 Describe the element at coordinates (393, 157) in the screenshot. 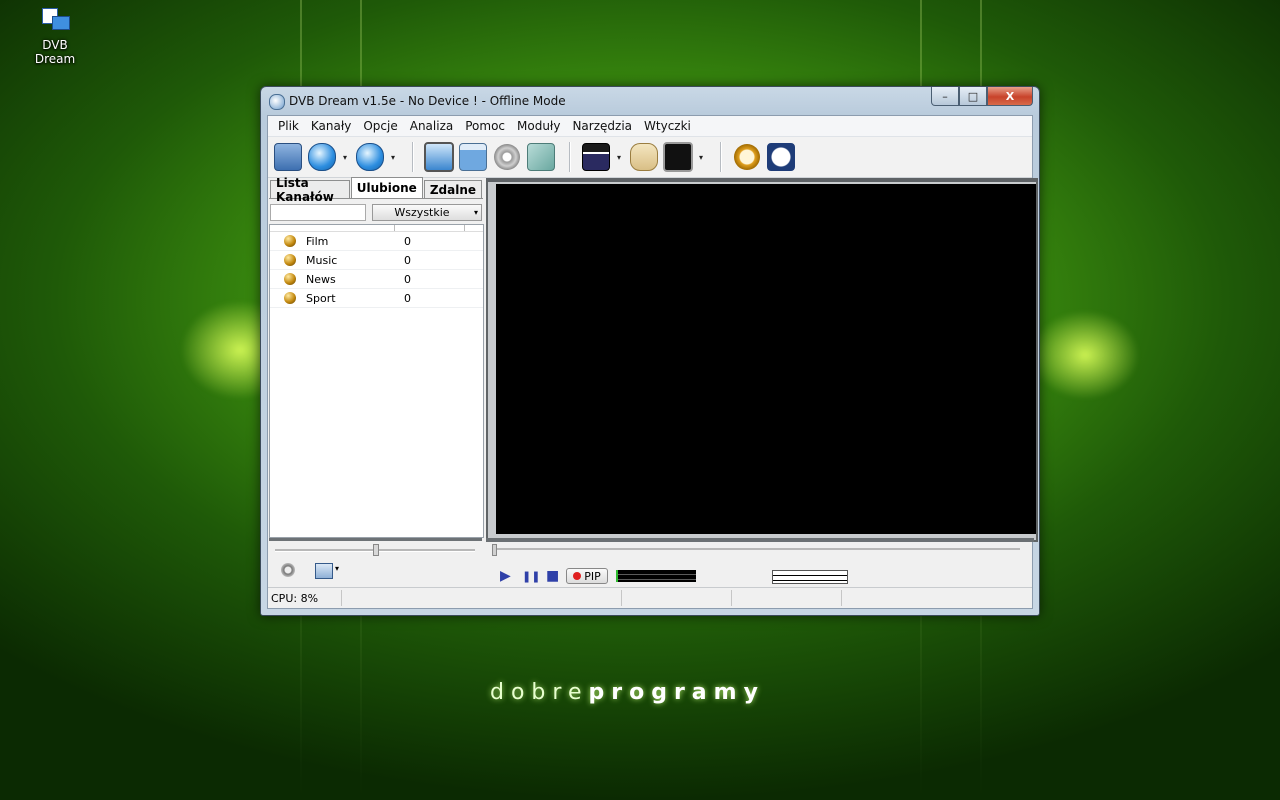

I see `forward-dropdown: ▾` at that location.